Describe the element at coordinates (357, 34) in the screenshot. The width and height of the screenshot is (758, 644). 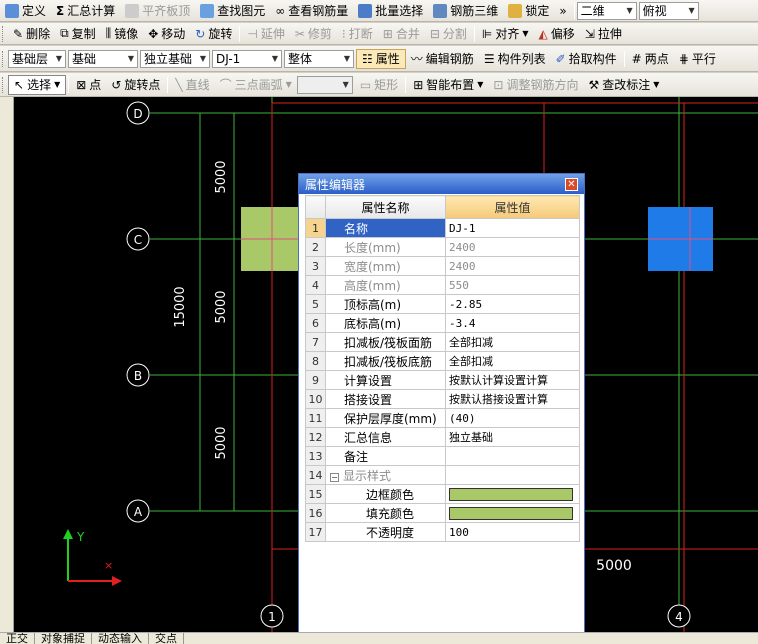
I see `break-button: ⁝ 打断` at that location.